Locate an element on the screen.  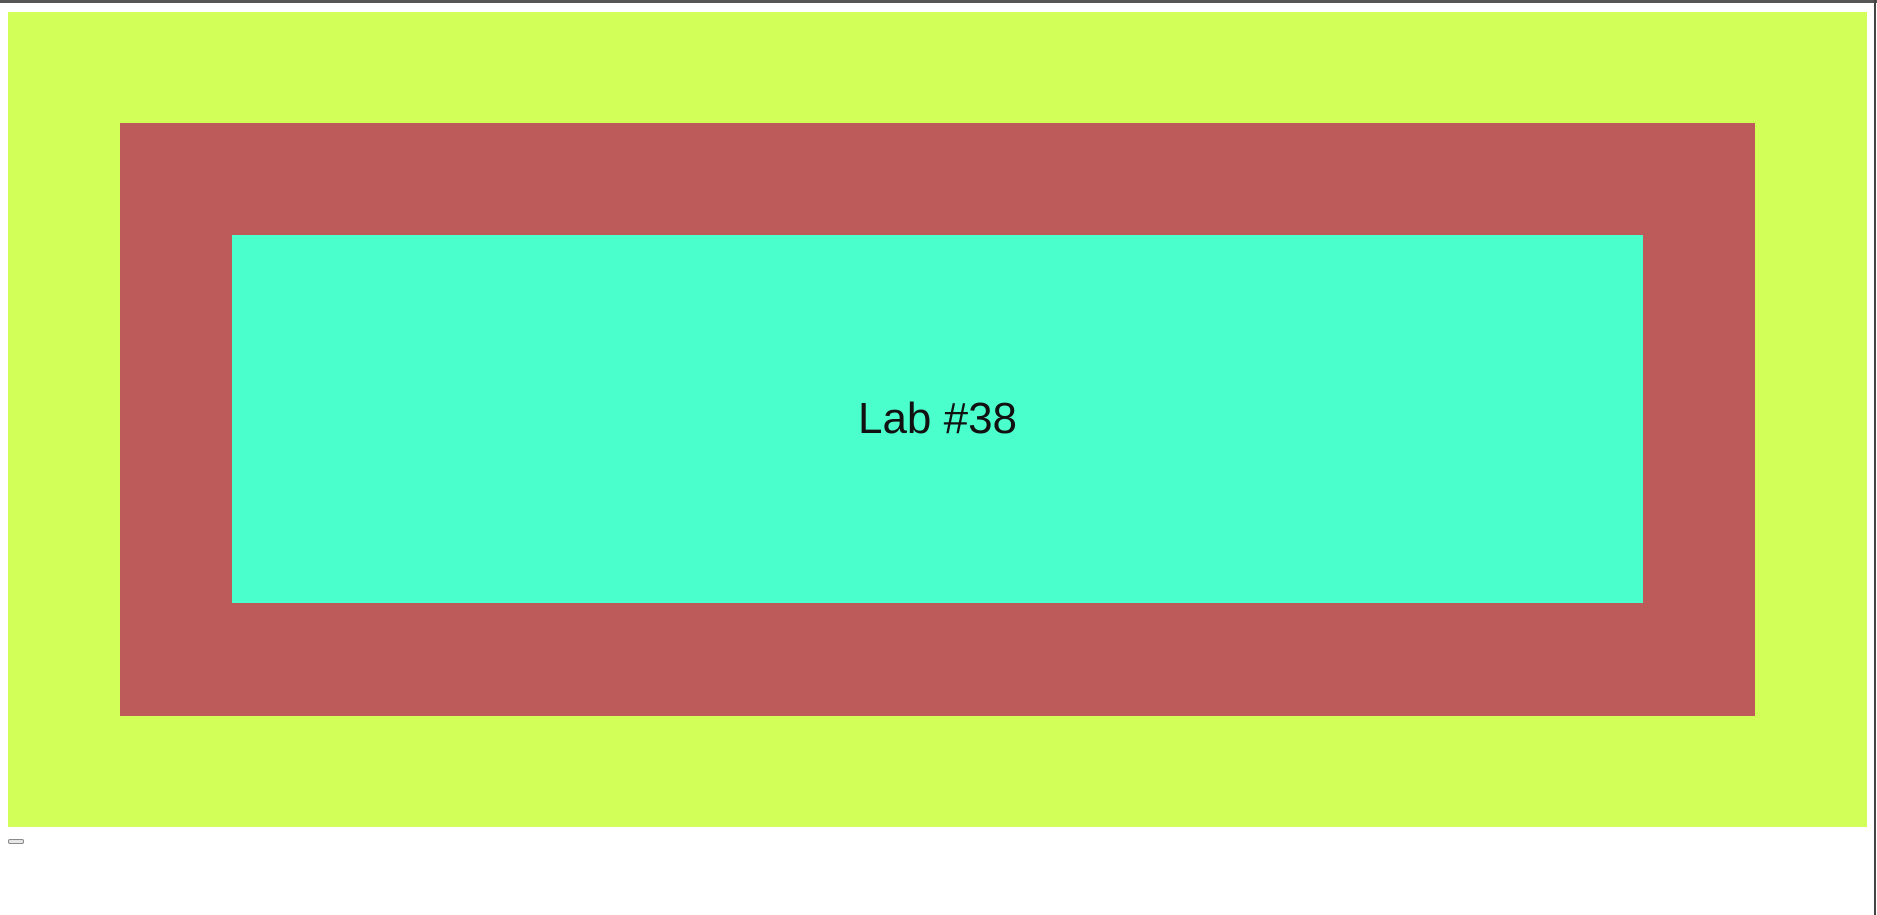
right-border is located at coordinates (1875, 457).